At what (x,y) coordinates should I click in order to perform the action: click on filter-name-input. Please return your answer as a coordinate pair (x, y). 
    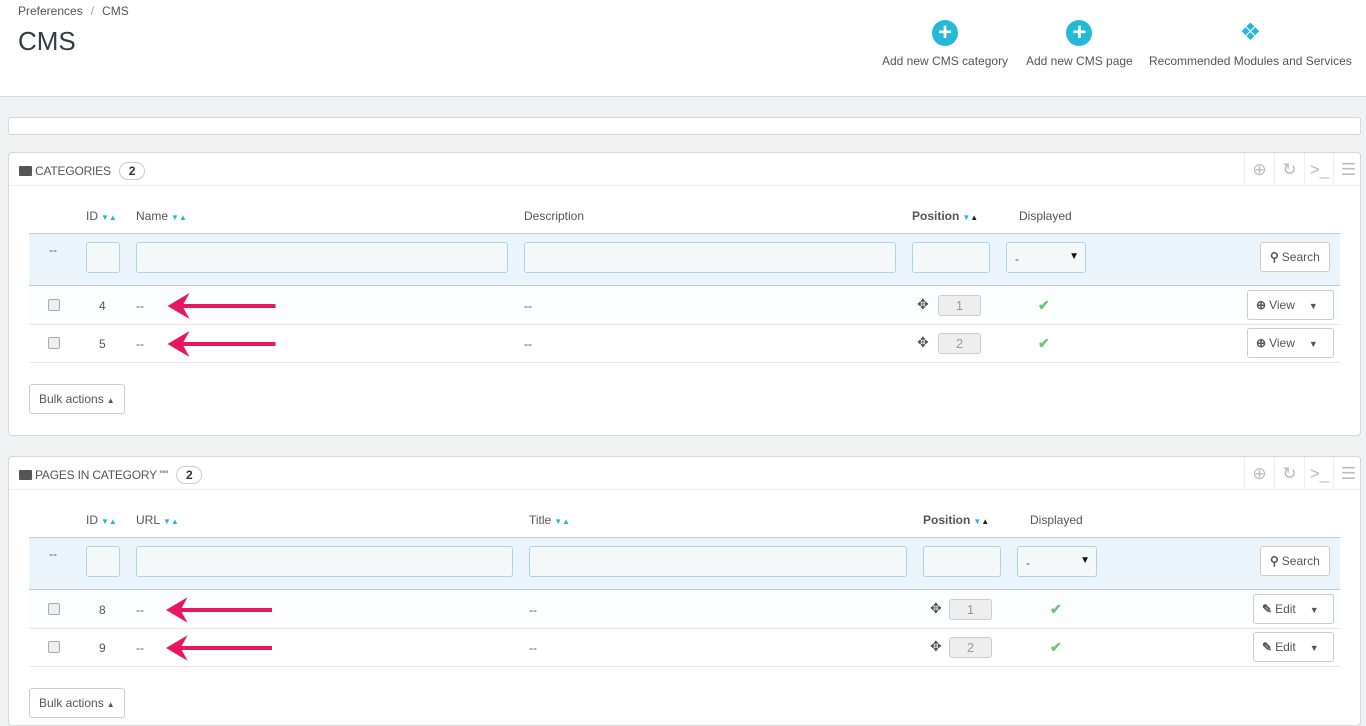
    Looking at the image, I should click on (322, 257).